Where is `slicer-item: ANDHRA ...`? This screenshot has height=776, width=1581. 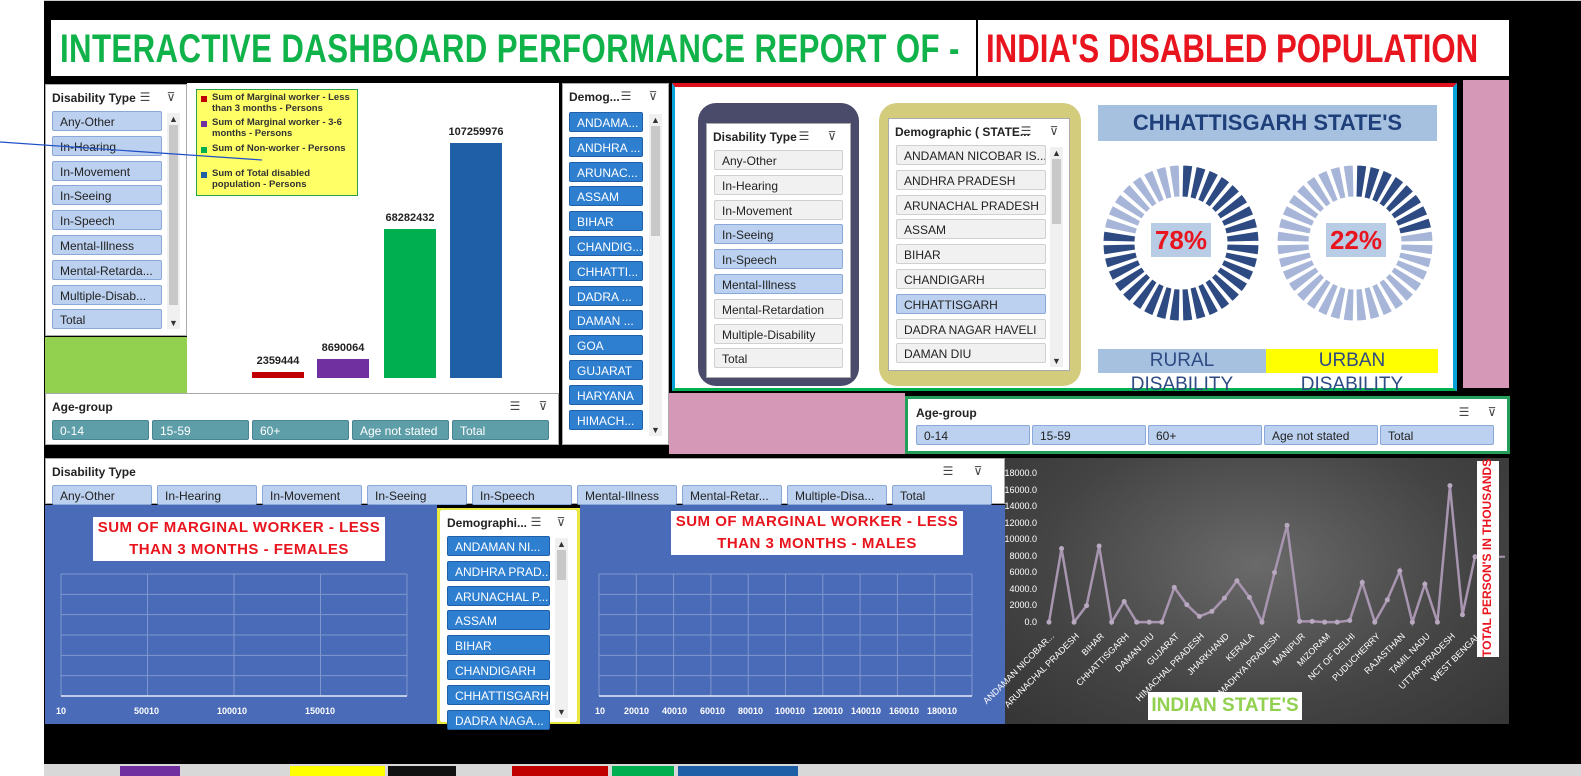 slicer-item: ANDHRA ... is located at coordinates (606, 146).